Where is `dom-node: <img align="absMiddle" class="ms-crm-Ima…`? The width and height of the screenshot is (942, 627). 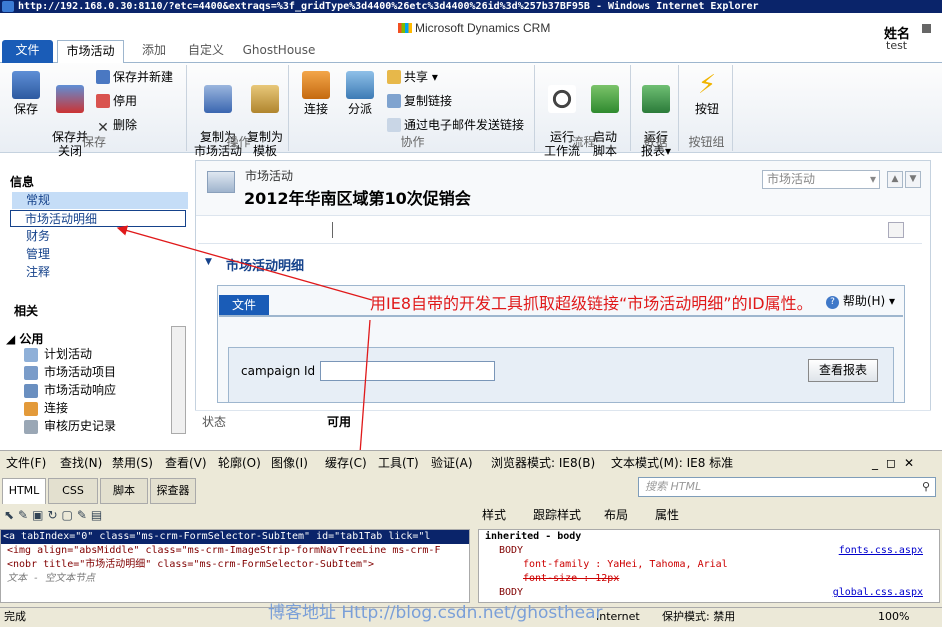
dom-node: <img align="absMiddle" class="ms-crm-Ima… is located at coordinates (235, 551).